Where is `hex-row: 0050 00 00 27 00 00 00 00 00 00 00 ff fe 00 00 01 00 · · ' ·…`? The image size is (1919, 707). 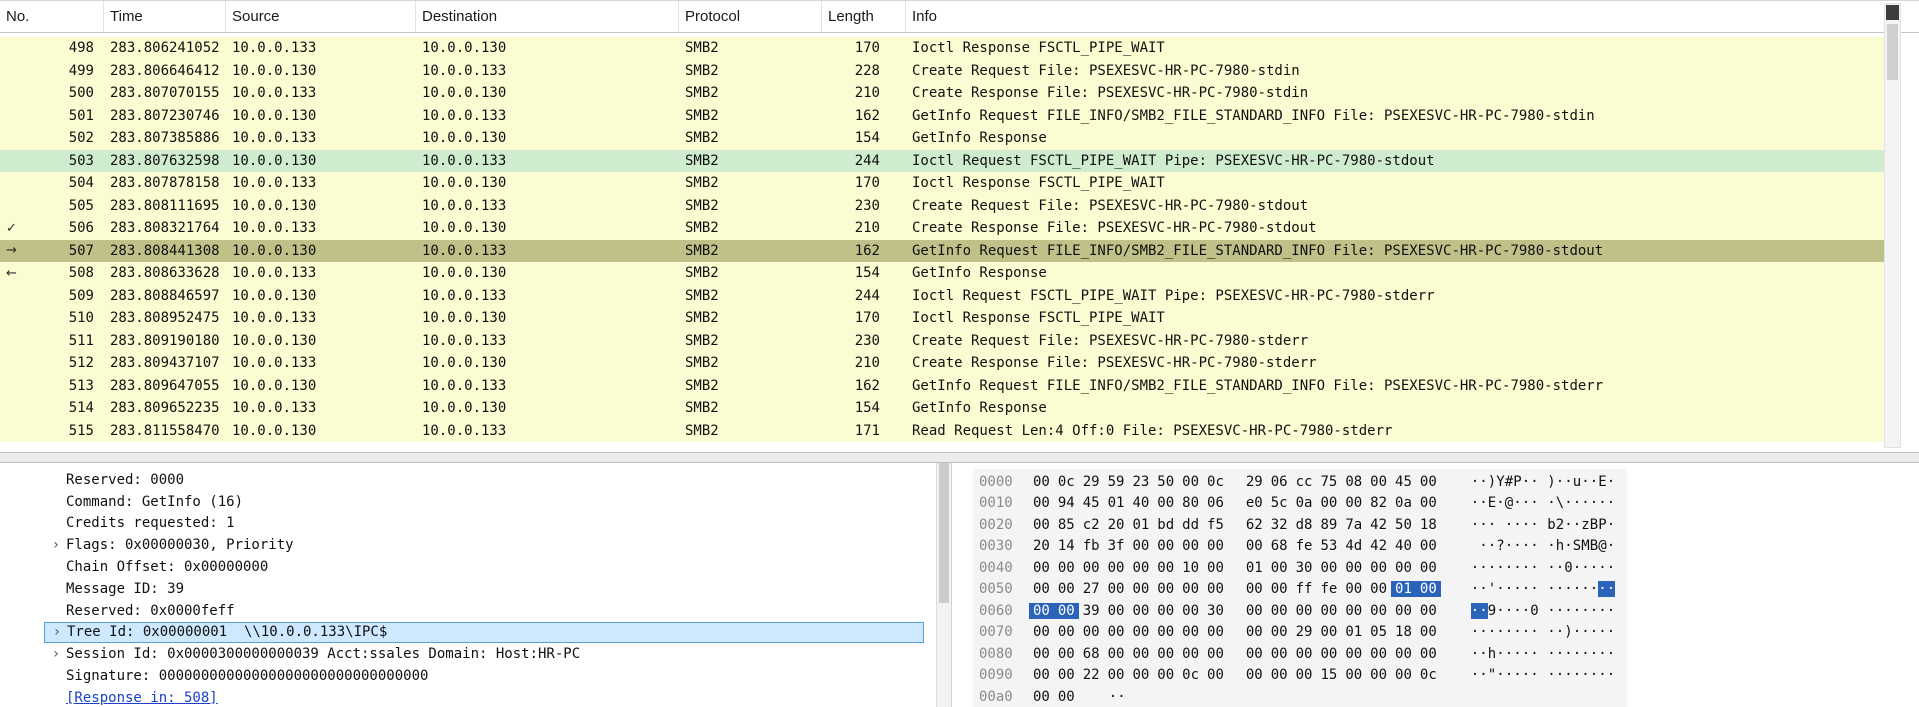 hex-row: 0050 00 00 27 00 00 00 00 00 00 00 ff fe 00 00 01 00 · · ' ·… is located at coordinates (1297, 590).